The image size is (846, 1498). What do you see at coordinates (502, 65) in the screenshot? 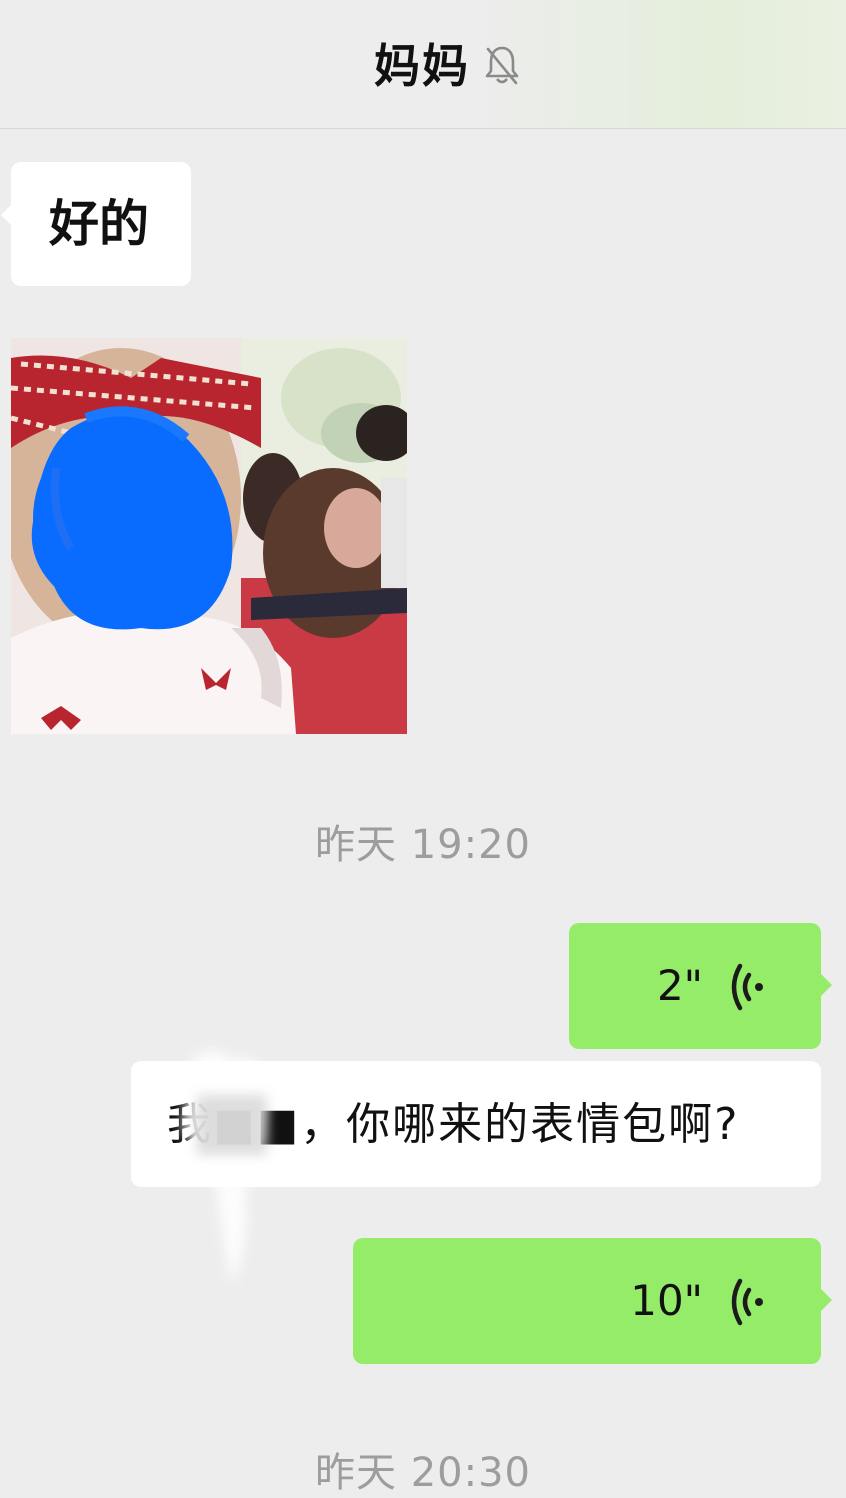
I see `bell-slash-icon` at bounding box center [502, 65].